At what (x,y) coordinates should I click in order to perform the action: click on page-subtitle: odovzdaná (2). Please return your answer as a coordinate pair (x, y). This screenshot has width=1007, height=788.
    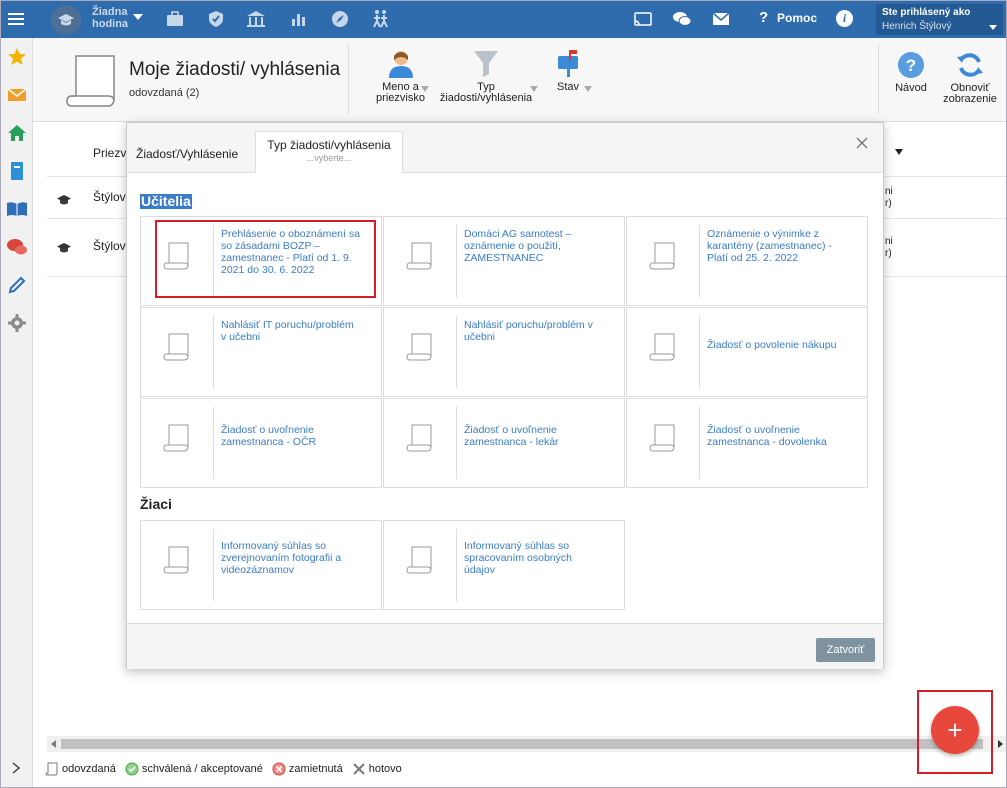
    Looking at the image, I should click on (164, 93).